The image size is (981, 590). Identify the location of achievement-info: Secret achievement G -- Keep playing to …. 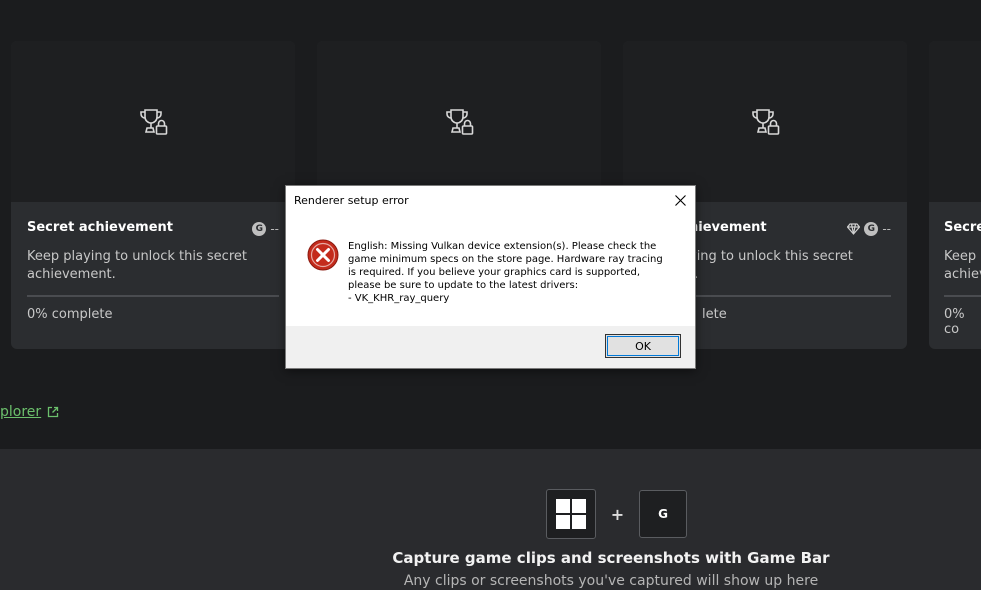
(153, 262).